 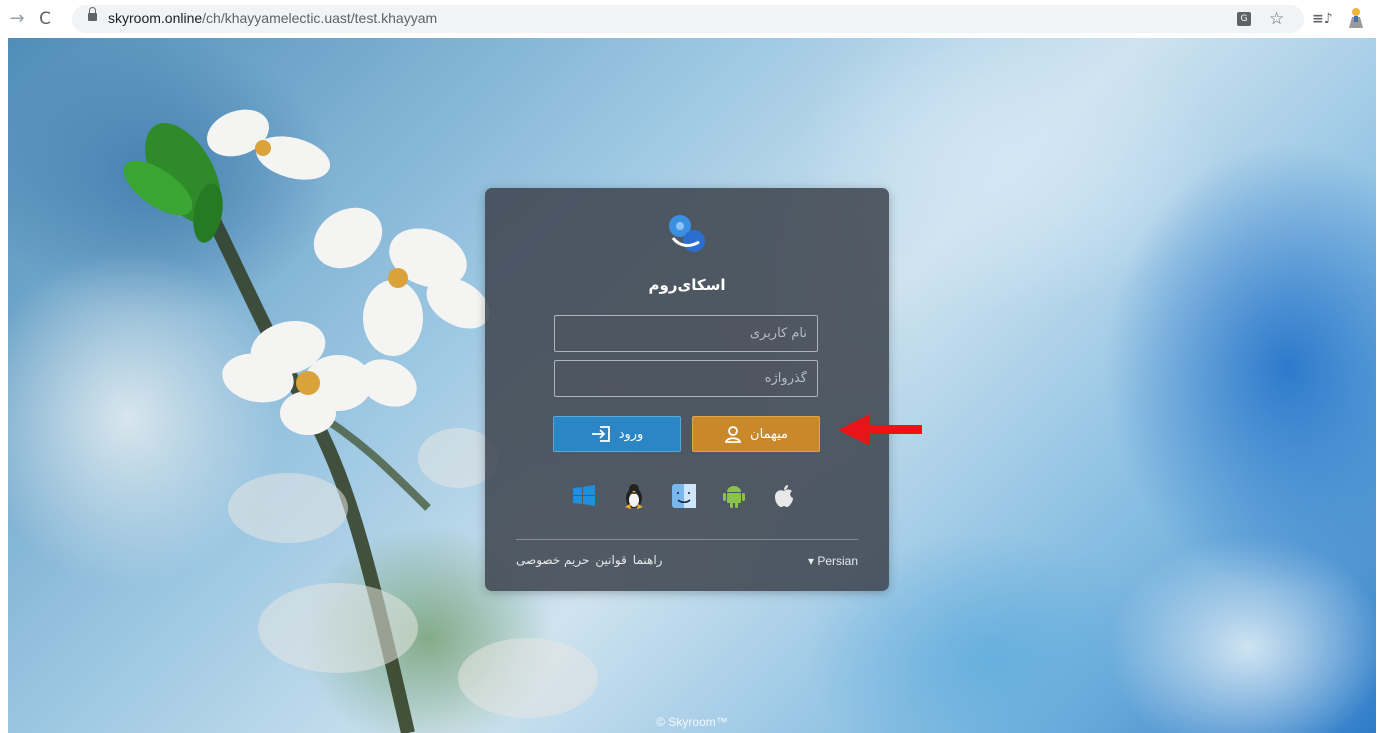 I want to click on lock-icon, so click(x=92, y=14).